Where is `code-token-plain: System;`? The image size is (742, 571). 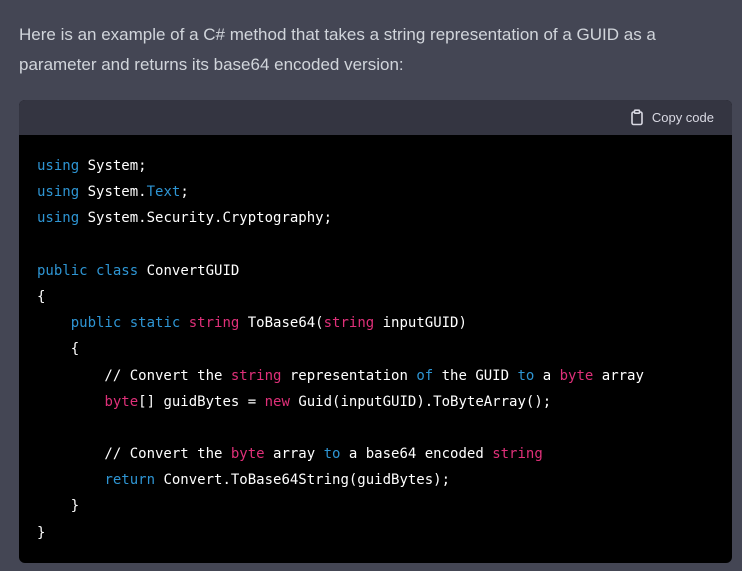
code-token-plain: System; is located at coordinates (113, 166).